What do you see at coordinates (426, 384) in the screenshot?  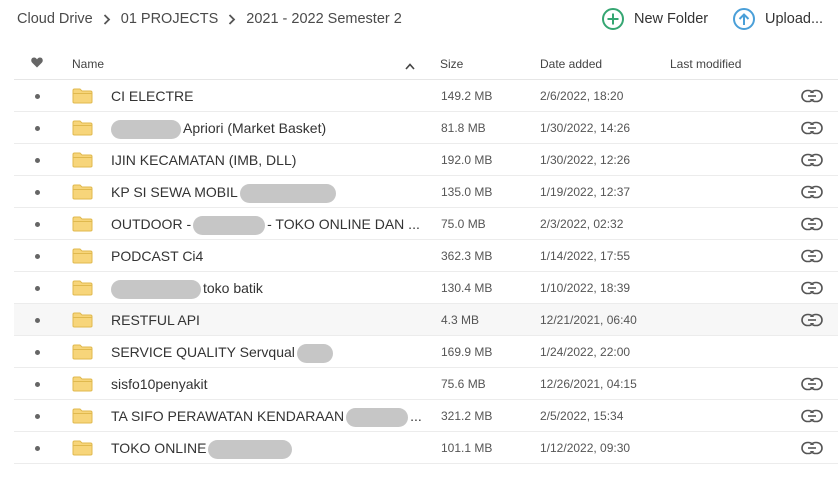 I see `table-row: sisfo10penyakit 75.6 MB 12/26/2021, 04:15` at bounding box center [426, 384].